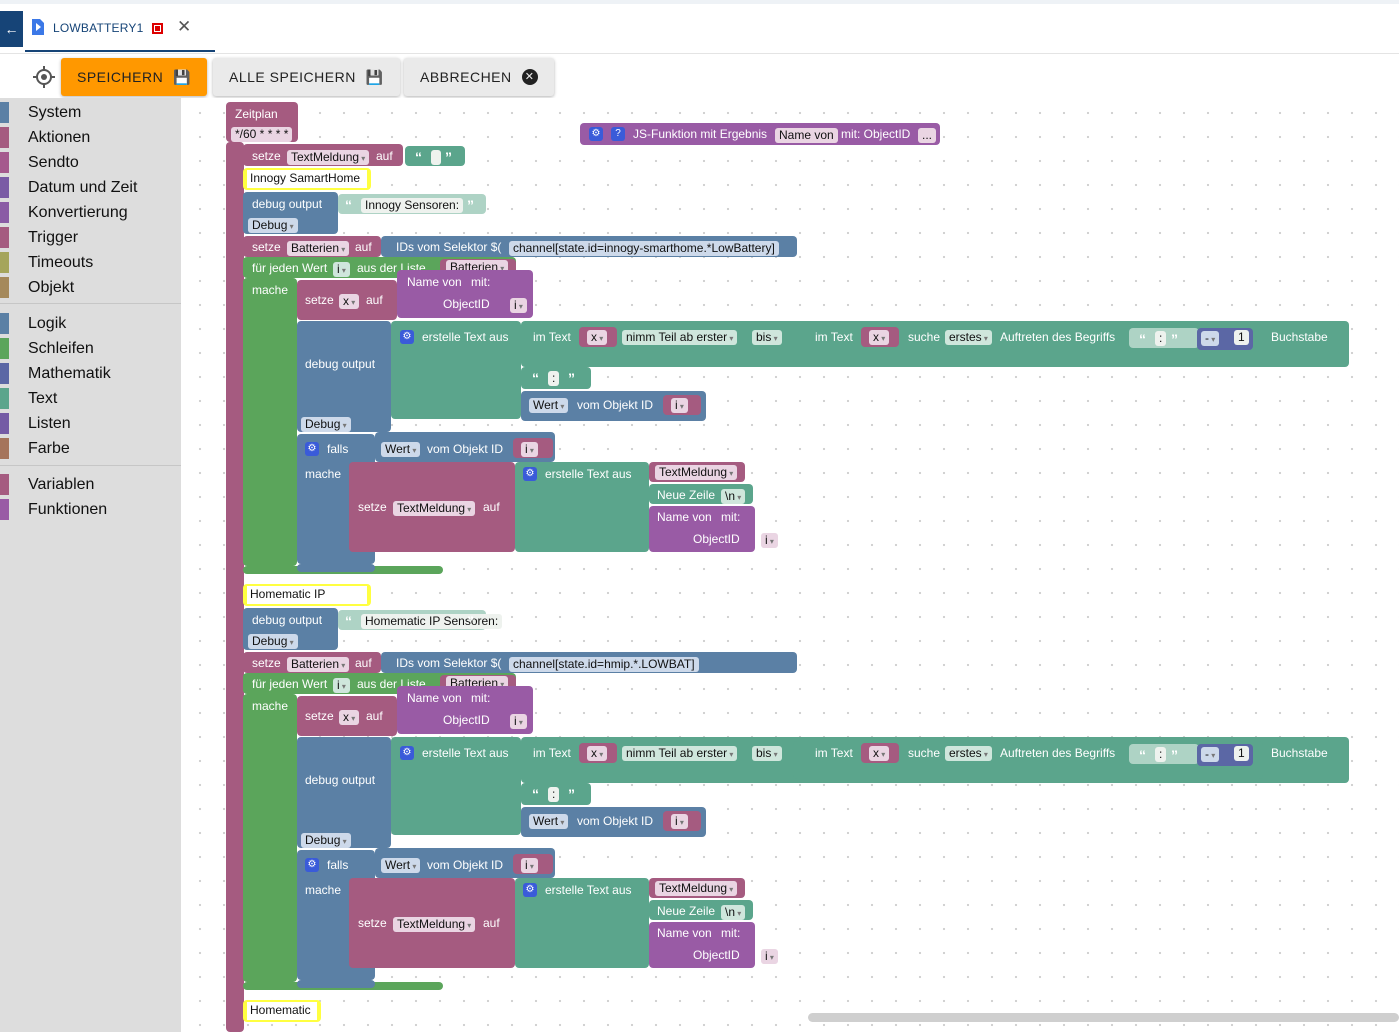  What do you see at coordinates (618, 134) in the screenshot?
I see `help-icon: ?` at bounding box center [618, 134].